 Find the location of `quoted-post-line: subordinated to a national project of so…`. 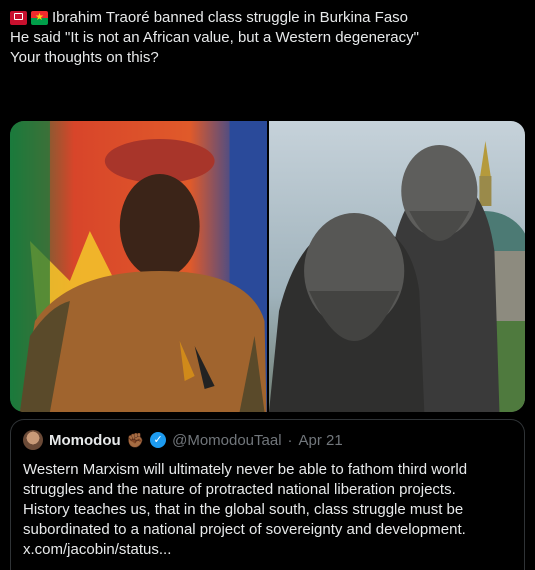

quoted-post-line: subordinated to a national project of so… is located at coordinates (244, 529).